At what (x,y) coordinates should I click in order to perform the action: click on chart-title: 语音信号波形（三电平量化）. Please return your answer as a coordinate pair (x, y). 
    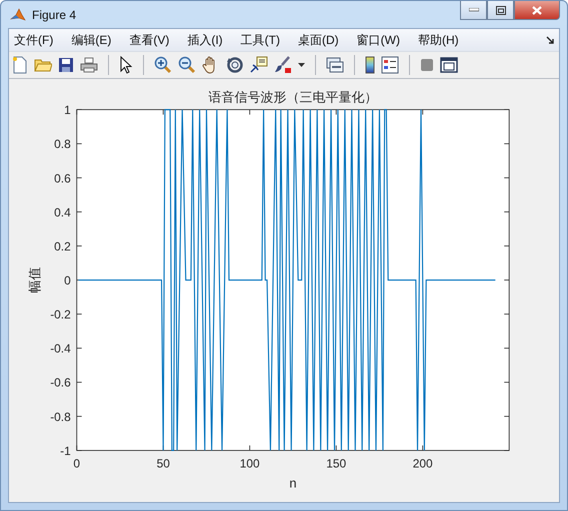
    Looking at the image, I should click on (293, 97).